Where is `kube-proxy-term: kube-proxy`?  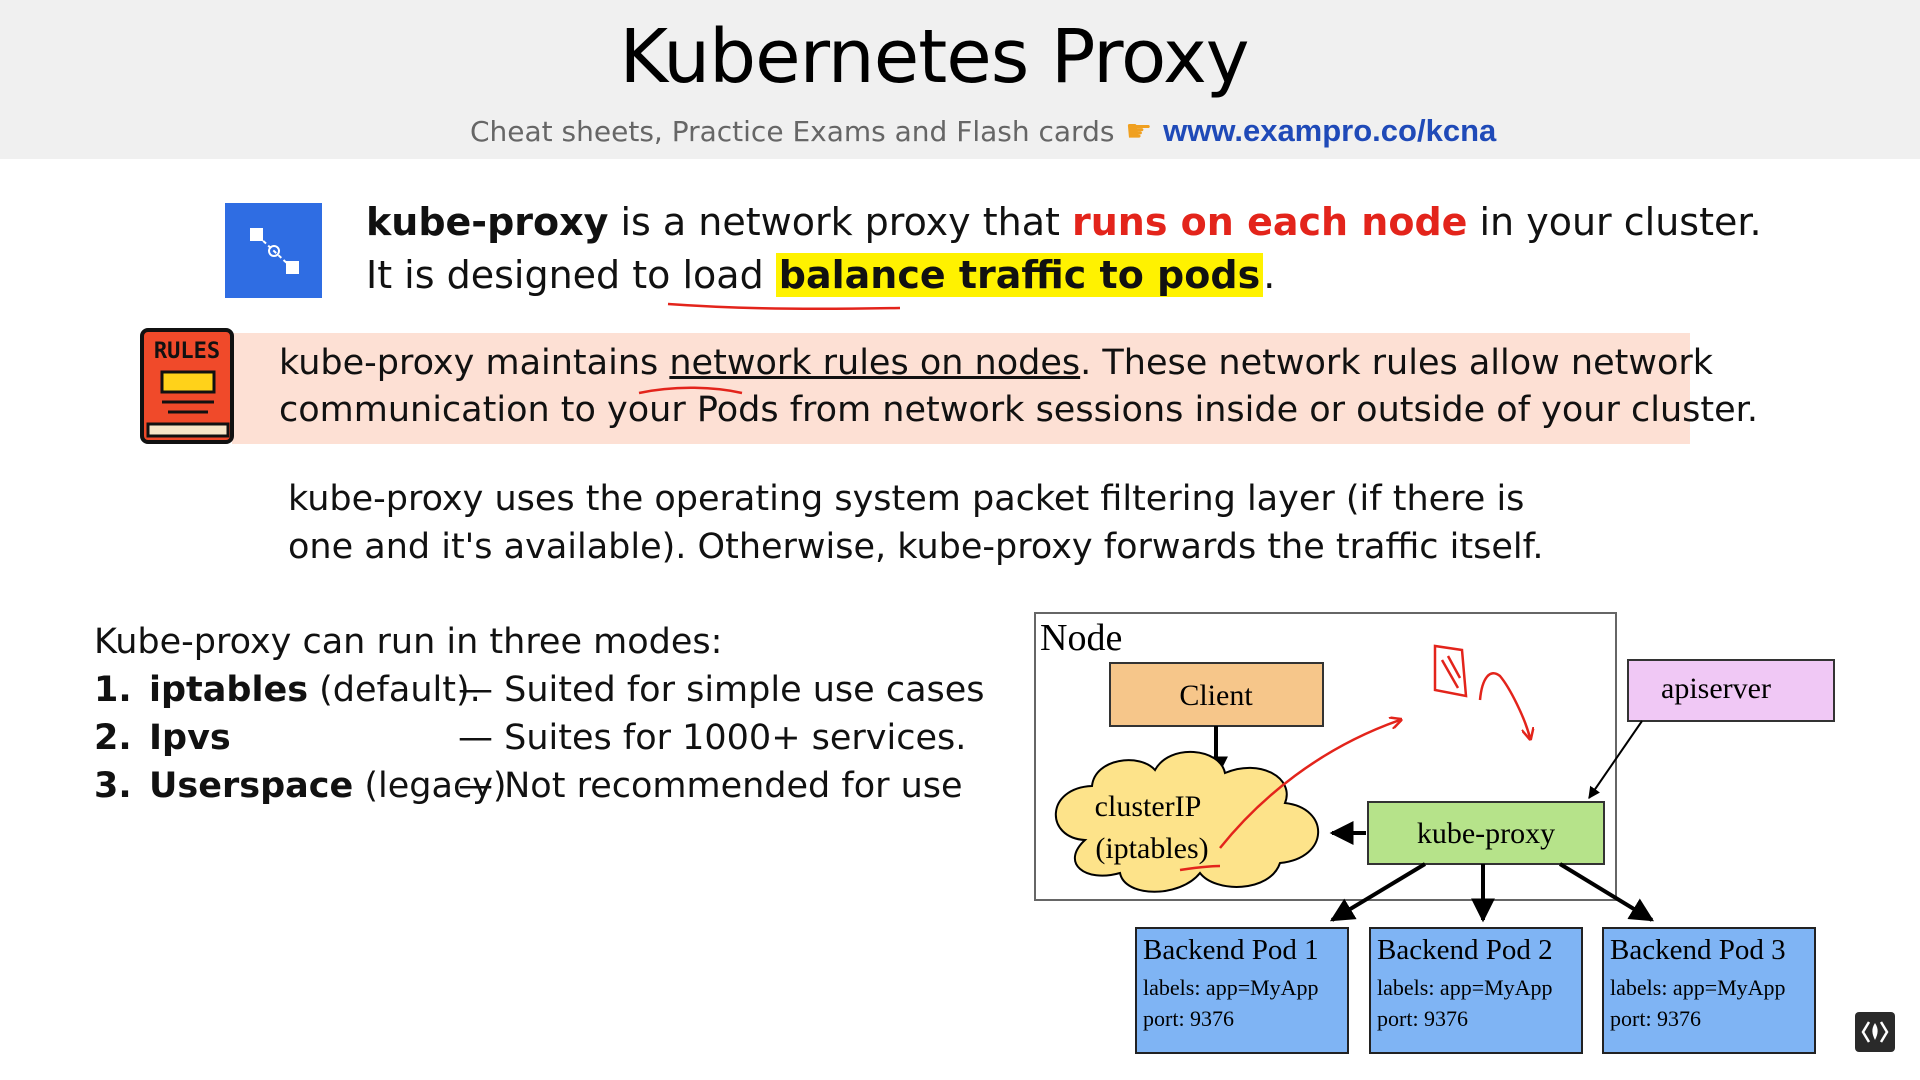 kube-proxy-term: kube-proxy is located at coordinates (487, 222).